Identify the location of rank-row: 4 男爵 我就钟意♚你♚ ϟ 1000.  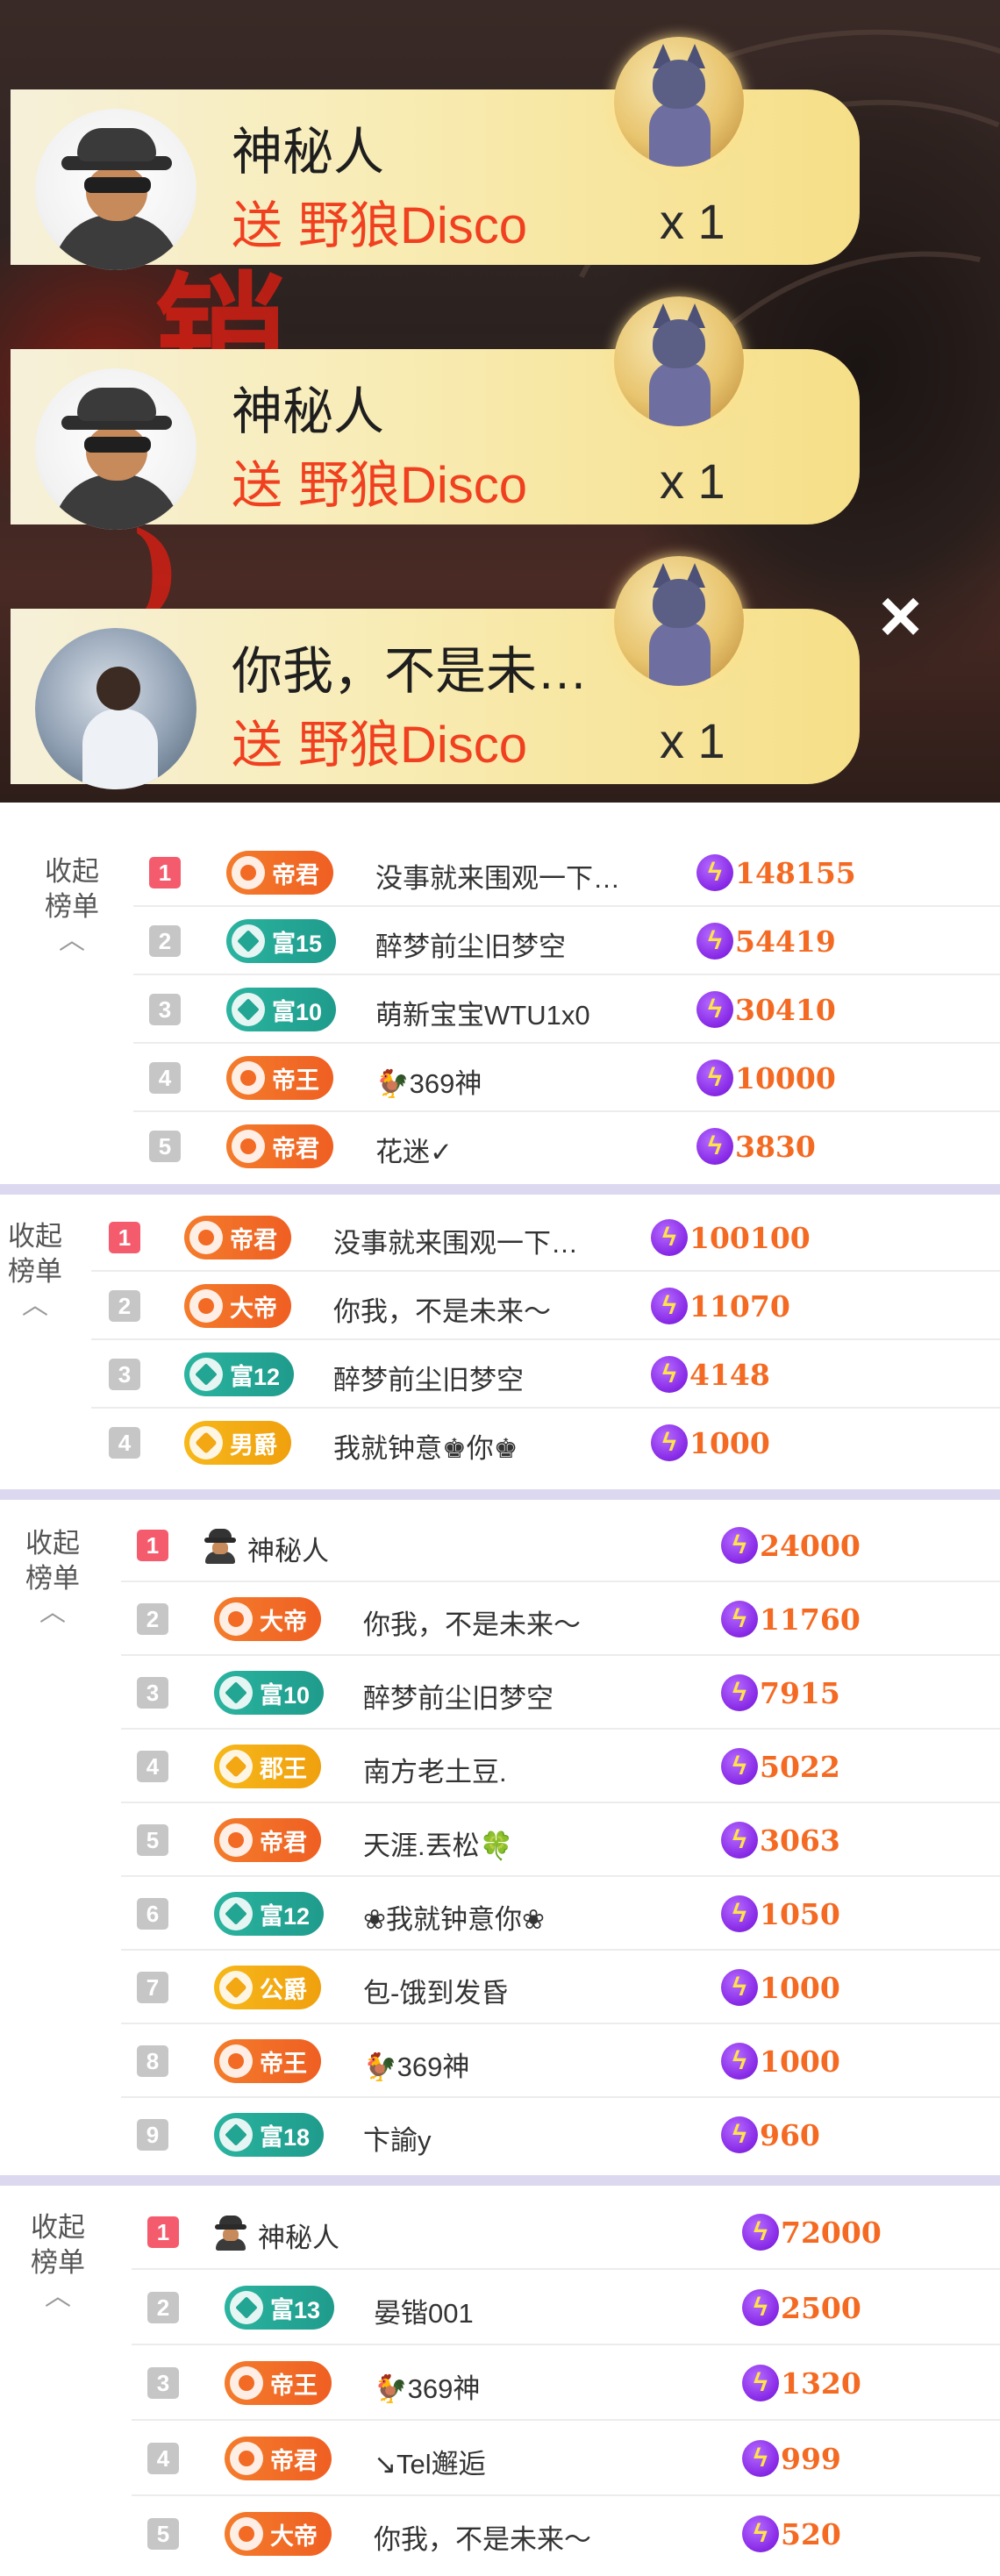
(545, 1443).